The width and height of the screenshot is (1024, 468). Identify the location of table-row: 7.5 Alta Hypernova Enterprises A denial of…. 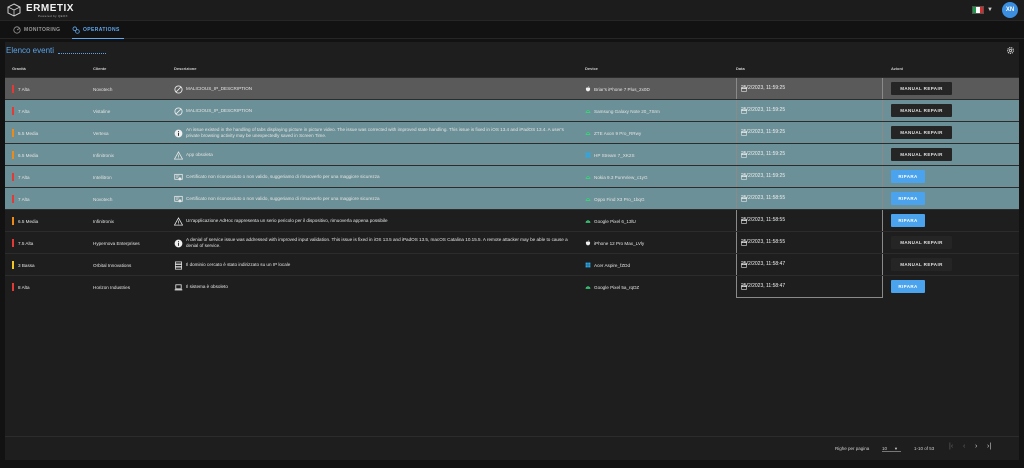
(512, 242).